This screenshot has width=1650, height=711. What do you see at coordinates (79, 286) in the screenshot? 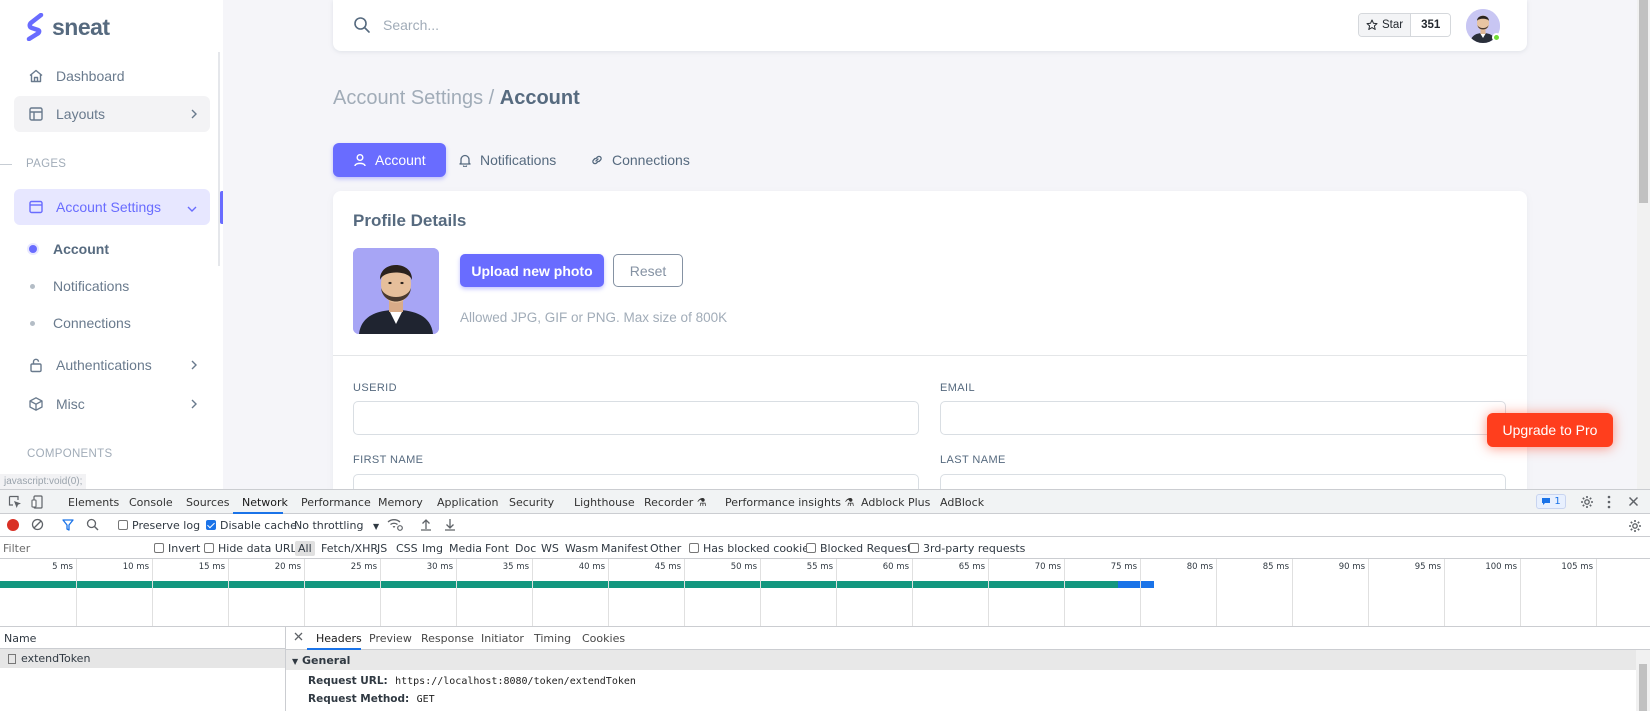
I see `sidebar-subitem-notifications: Notifications` at bounding box center [79, 286].